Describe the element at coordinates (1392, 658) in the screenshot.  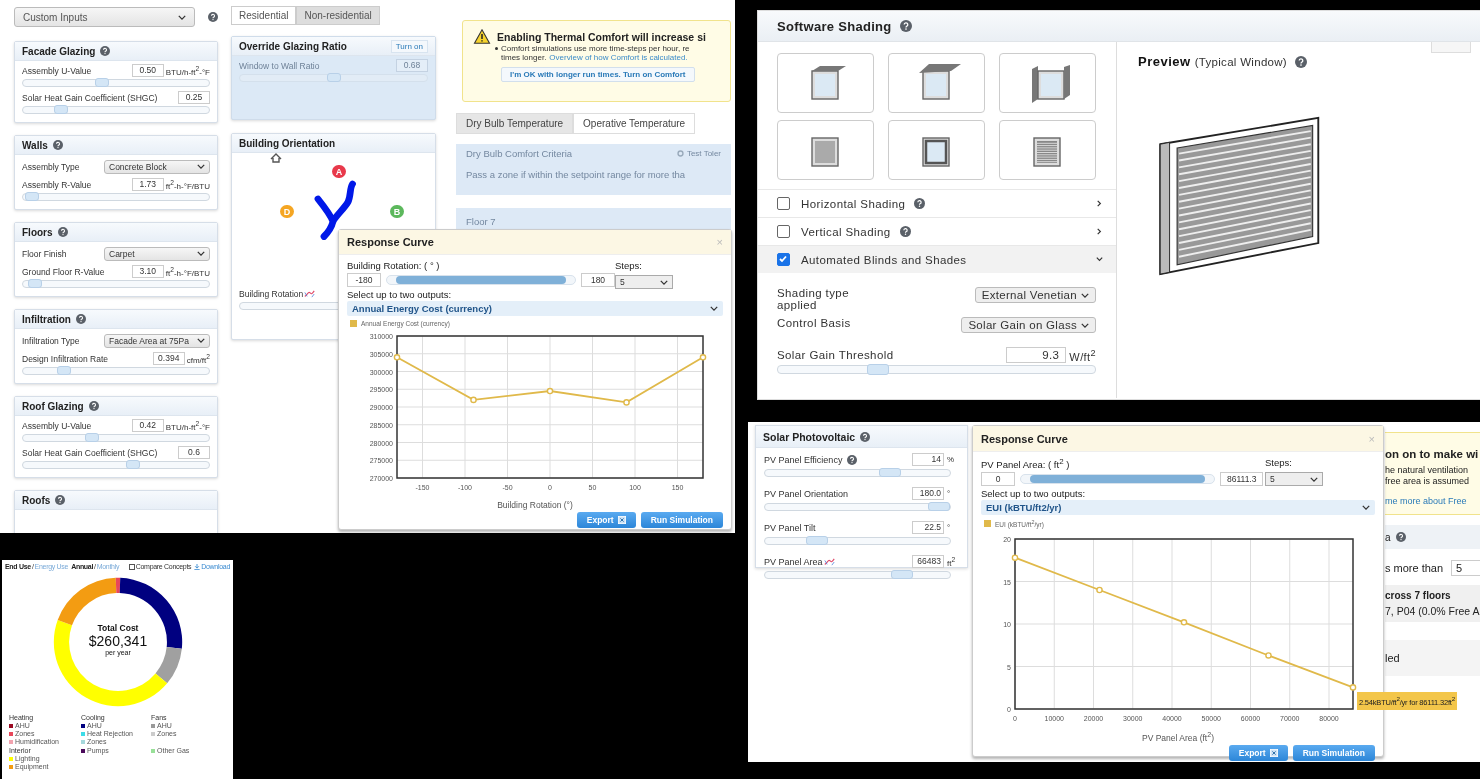
I see `status-text: led` at that location.